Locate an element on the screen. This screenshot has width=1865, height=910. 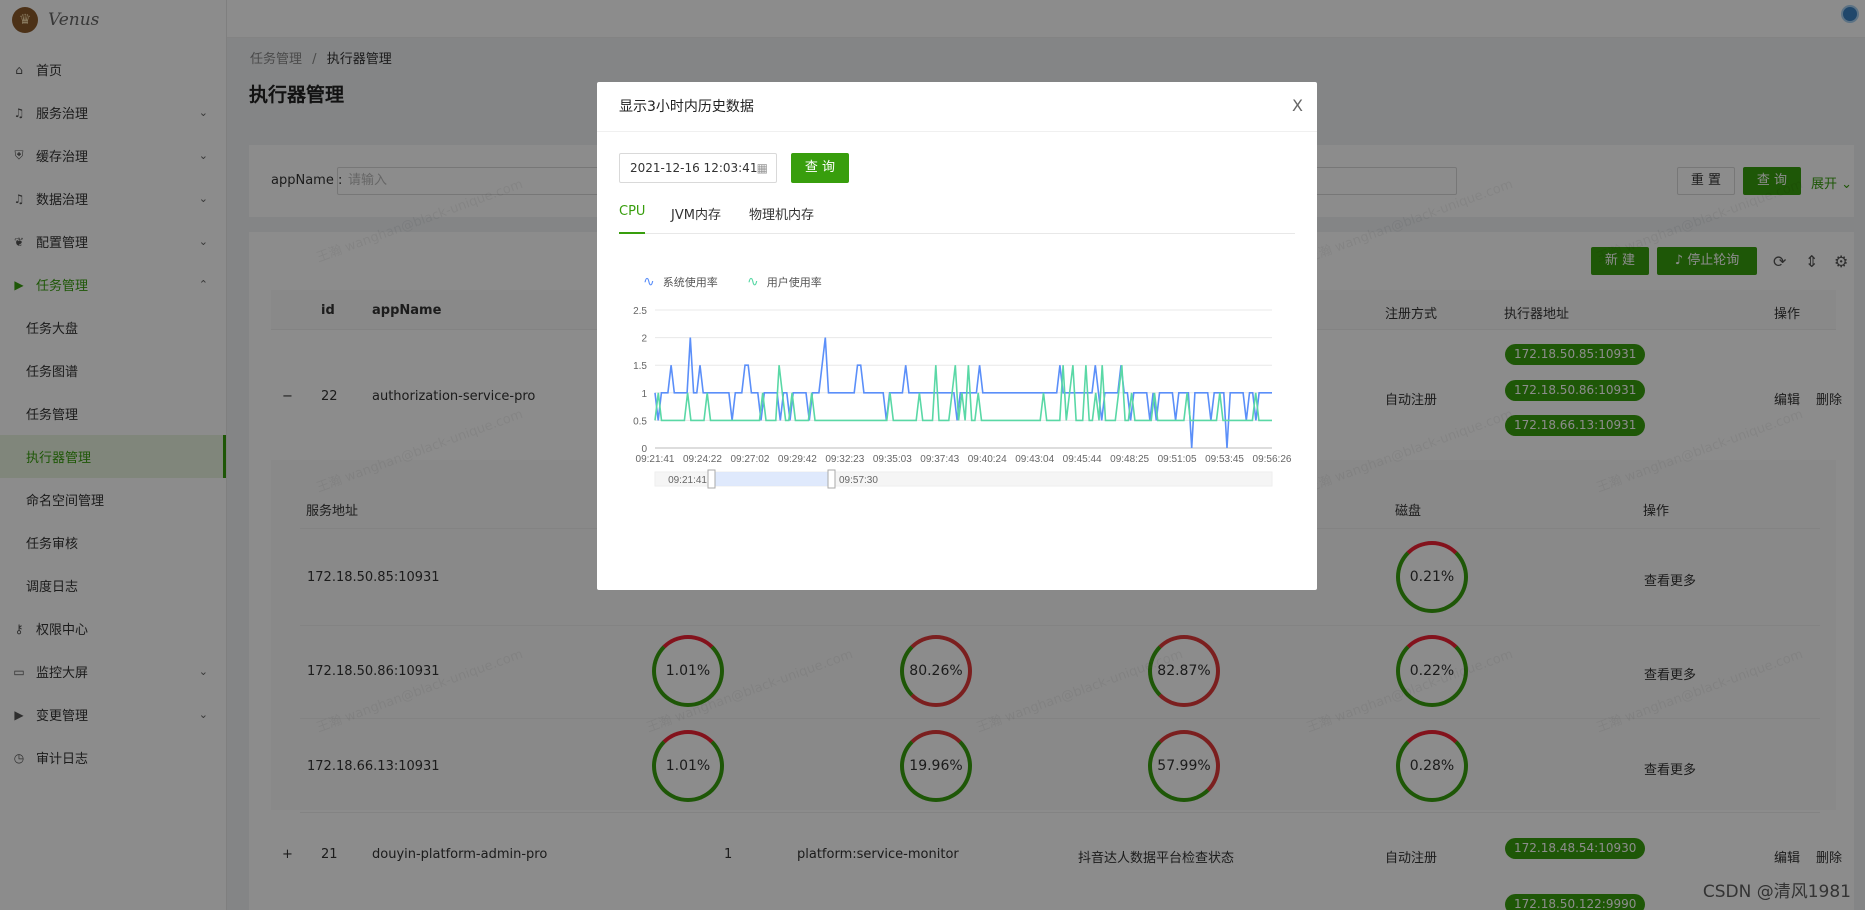
legend-label: 用户使用率 is located at coordinates (794, 282).